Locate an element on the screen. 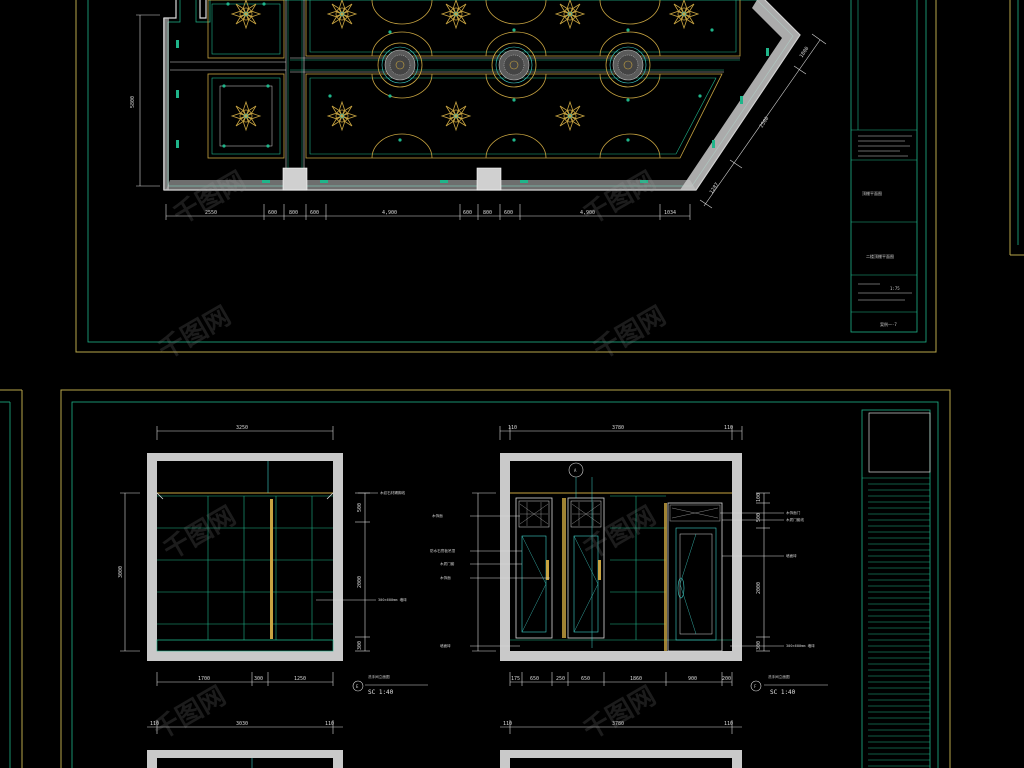  elev-right-rnote-2: 木质门套线 is located at coordinates (795, 519).